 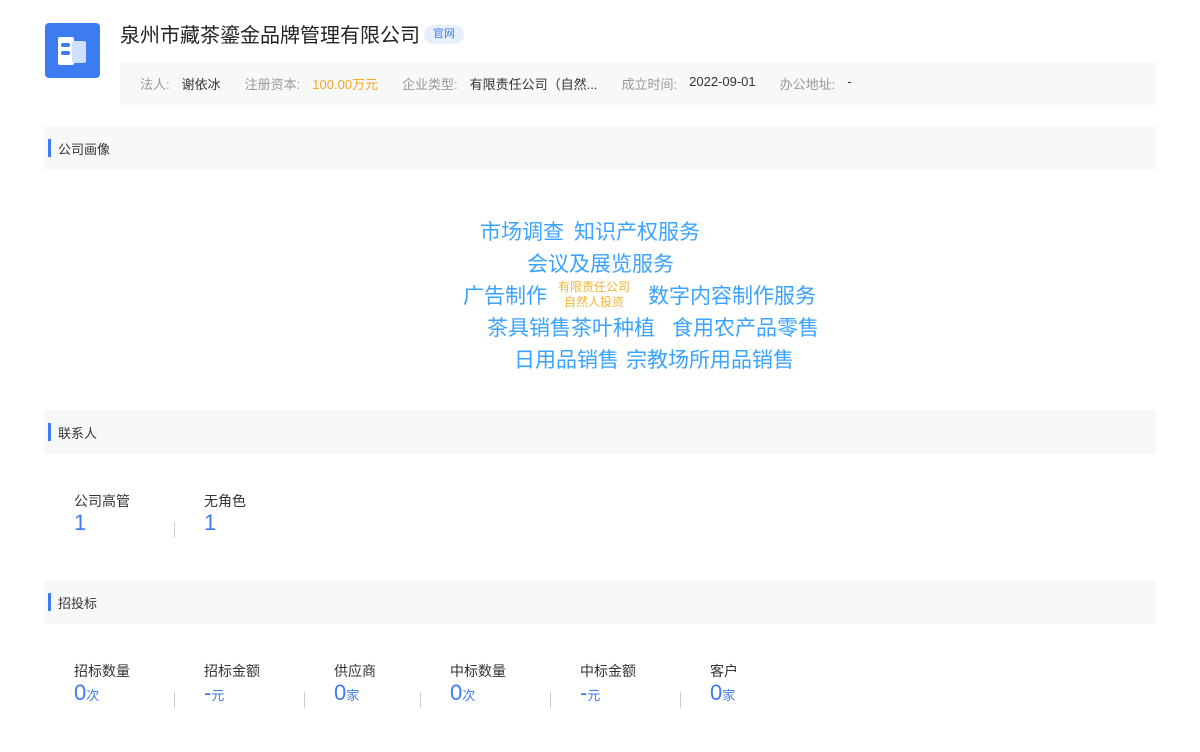 What do you see at coordinates (594, 302) in the screenshot?
I see `tag-item: 自然人投资` at bounding box center [594, 302].